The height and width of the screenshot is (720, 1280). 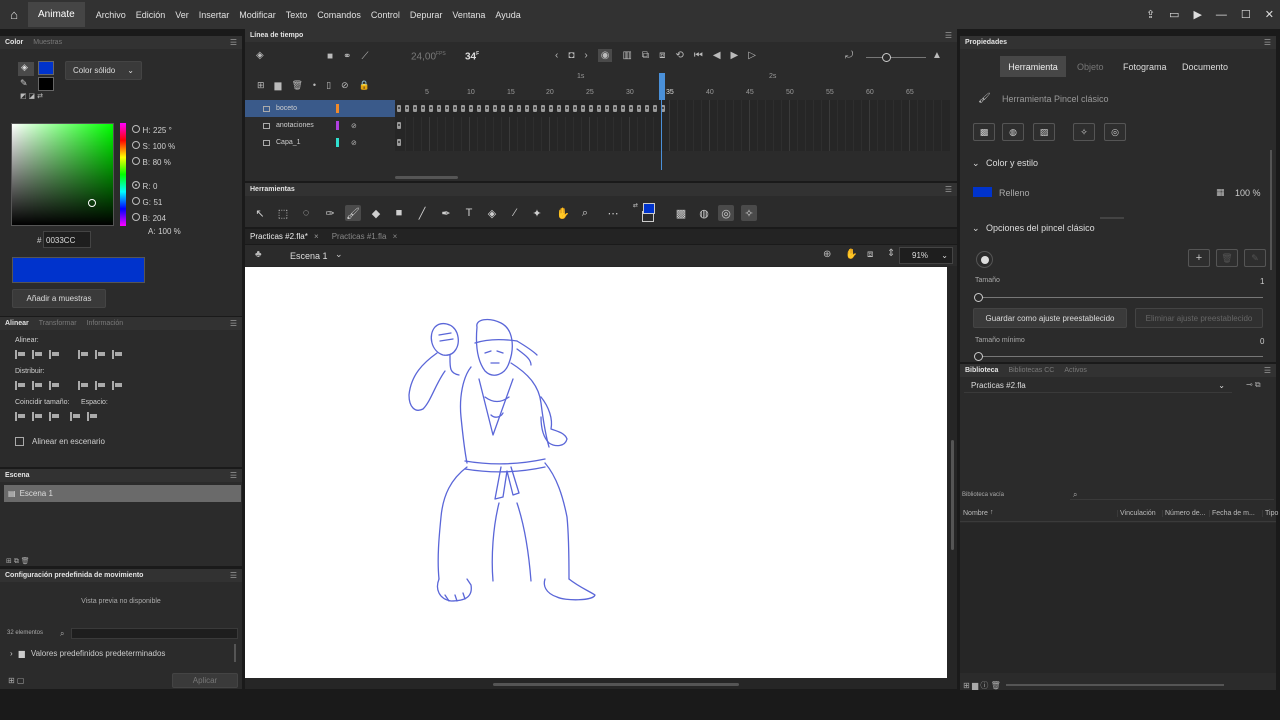 What do you see at coordinates (159, 218) in the screenshot?
I see `bl-value: 204` at bounding box center [159, 218].